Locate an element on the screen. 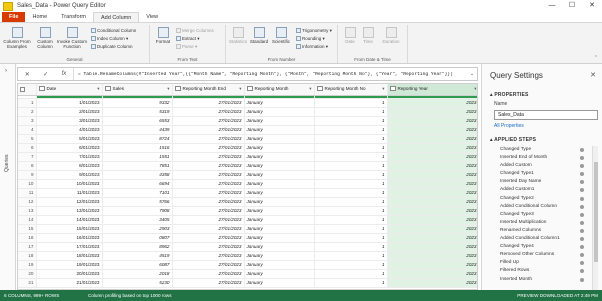 This screenshot has height=301, width=602. table-row: 15 15/01/2023 2903 27/01/2023 January 1 2023 is located at coordinates (247, 229).